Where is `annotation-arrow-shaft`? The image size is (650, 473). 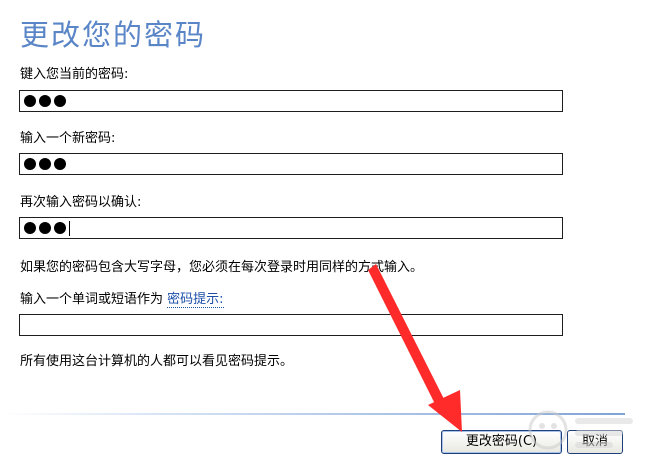 annotation-arrow-shaft is located at coordinates (407, 337).